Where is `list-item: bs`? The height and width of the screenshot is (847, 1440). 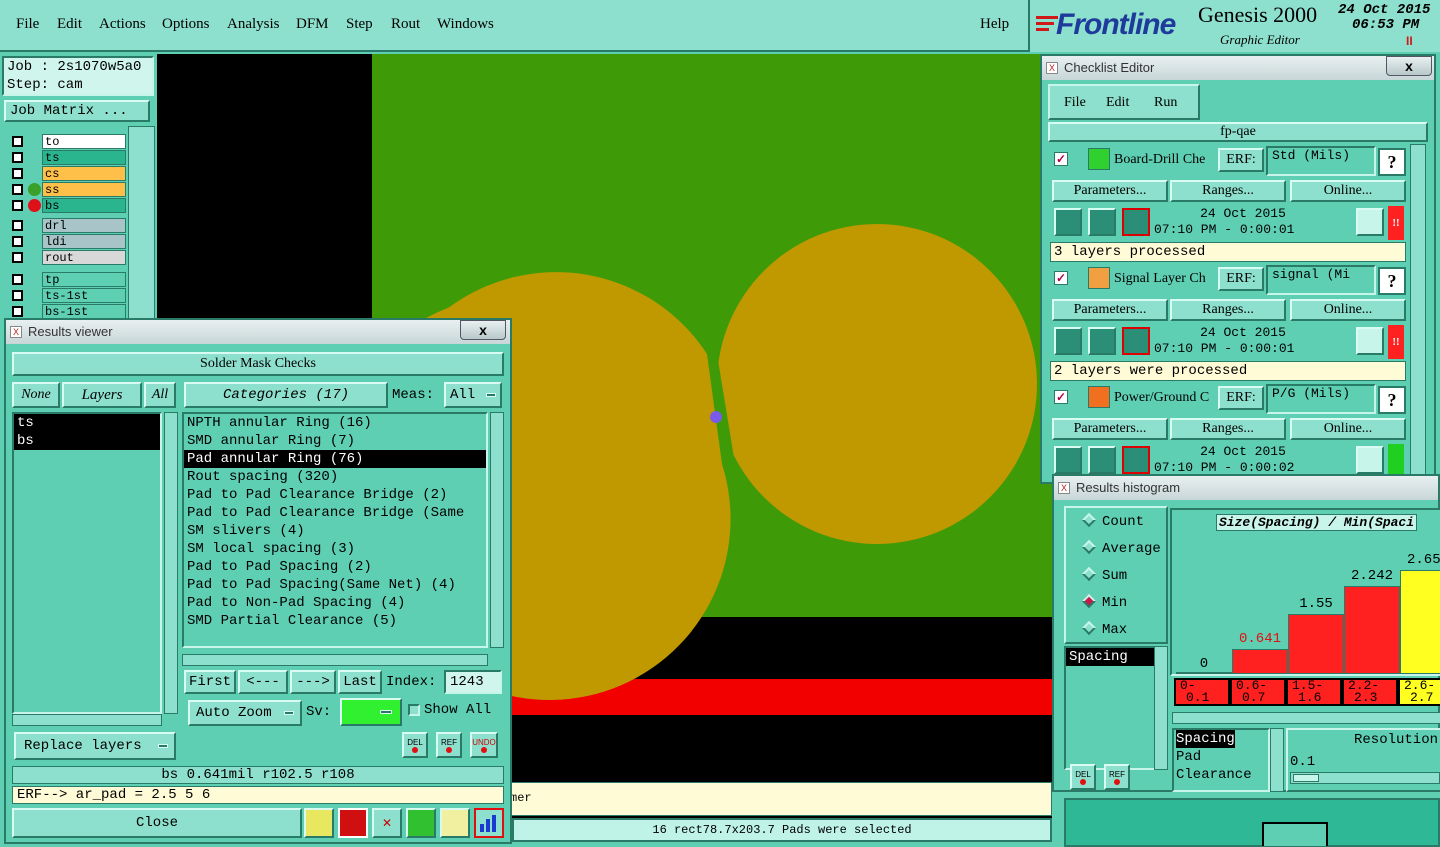
list-item: bs is located at coordinates (87, 441).